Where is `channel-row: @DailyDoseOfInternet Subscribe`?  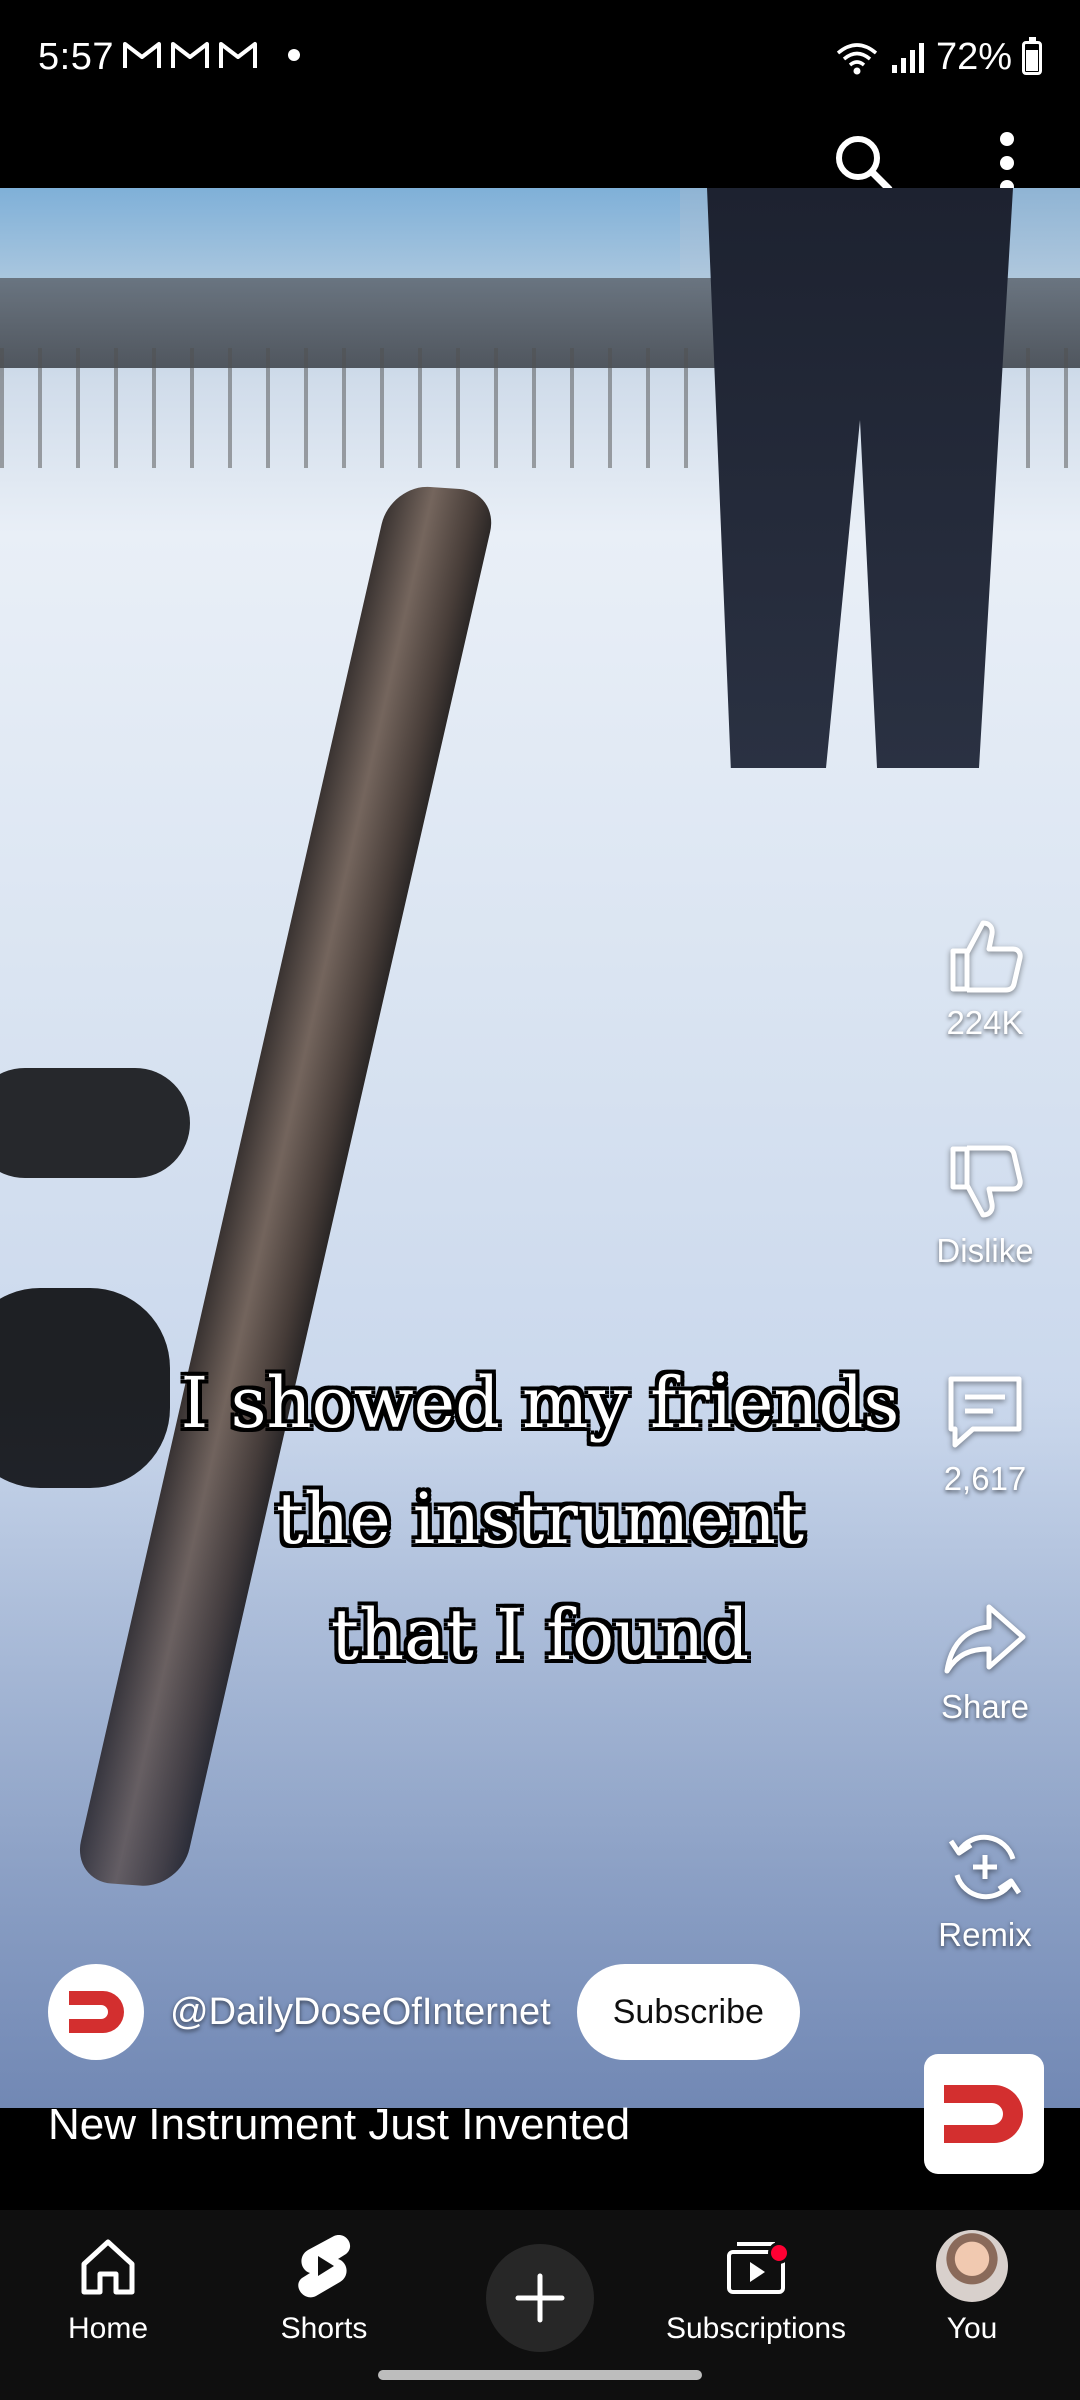 channel-row: @DailyDoseOfInternet Subscribe is located at coordinates (424, 2012).